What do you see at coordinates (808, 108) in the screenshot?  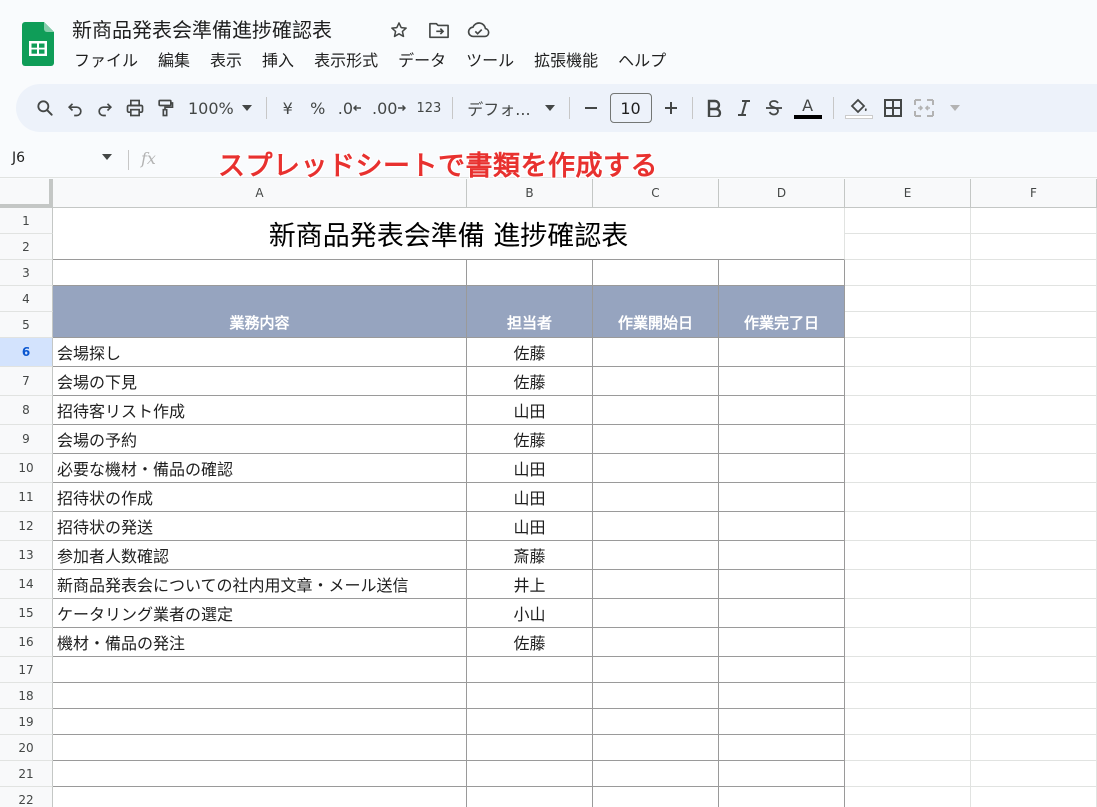 I see `text-color-button: A` at bounding box center [808, 108].